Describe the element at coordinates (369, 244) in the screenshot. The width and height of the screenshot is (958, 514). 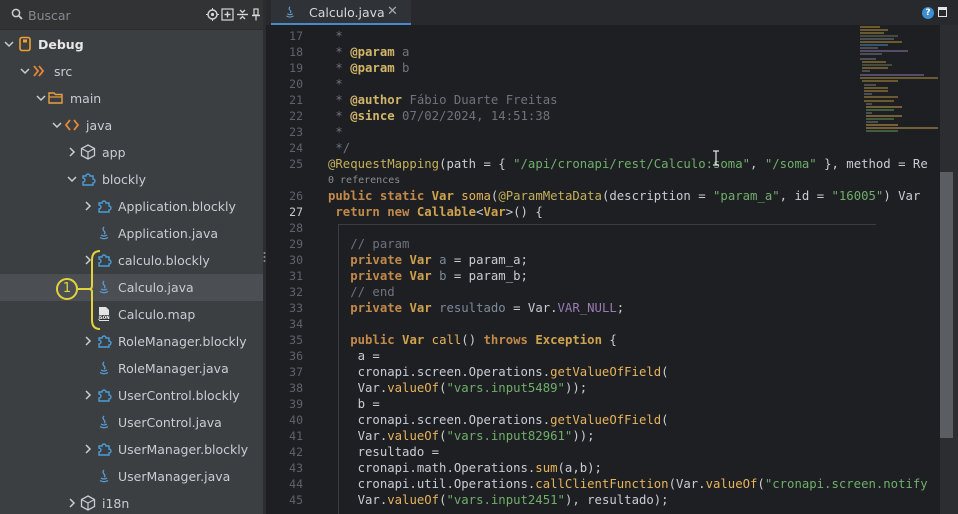
I see `code-line: // param` at that location.